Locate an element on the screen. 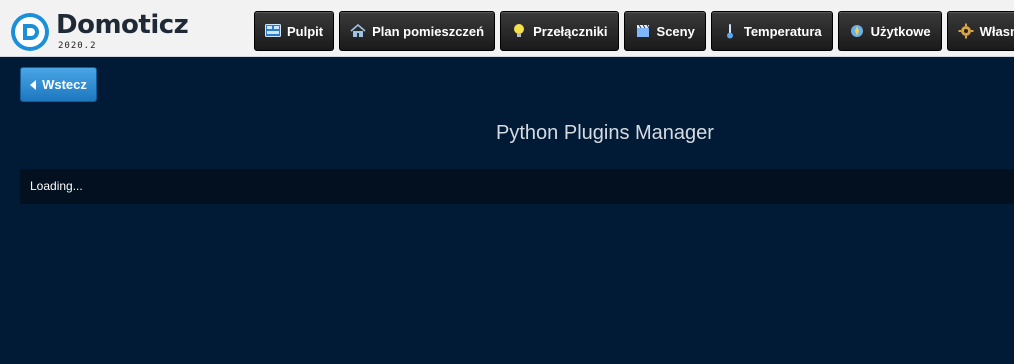 This screenshot has height=364, width=1014. nav-temperature-button: Temperatura is located at coordinates (771, 31).